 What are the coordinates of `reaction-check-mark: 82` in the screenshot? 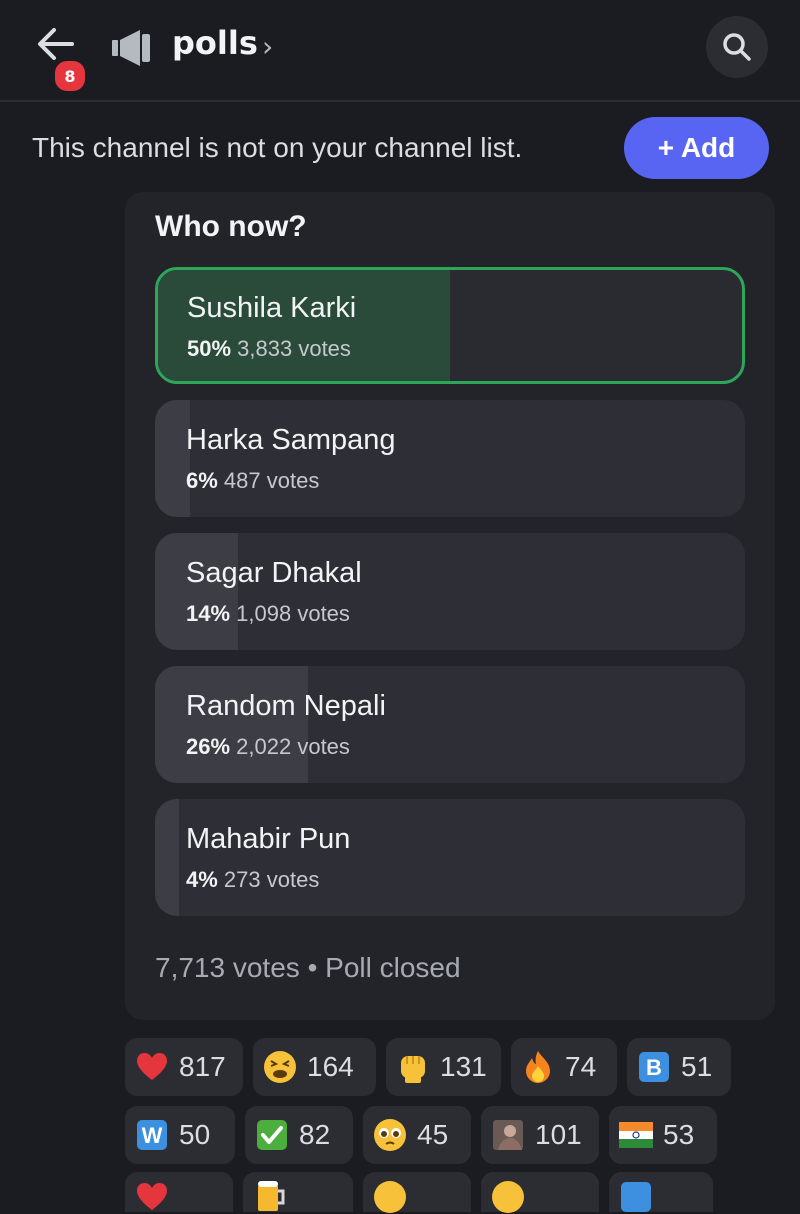 It's located at (299, 1135).